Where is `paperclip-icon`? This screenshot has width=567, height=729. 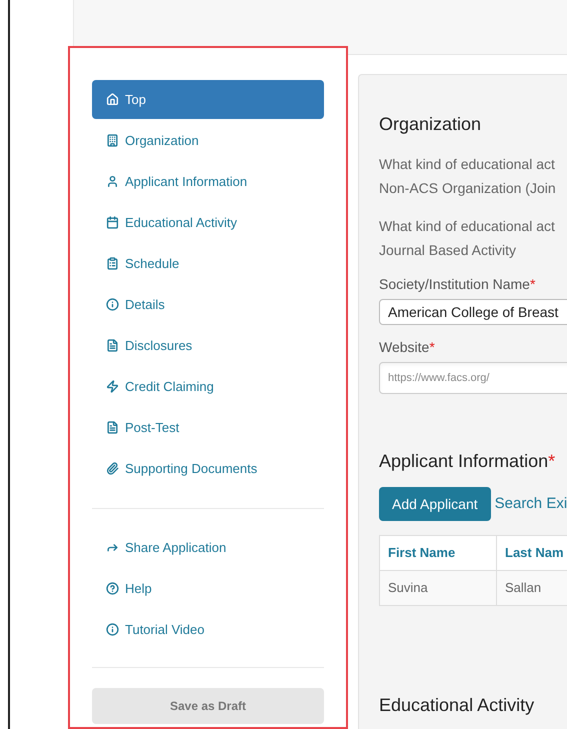 paperclip-icon is located at coordinates (112, 468).